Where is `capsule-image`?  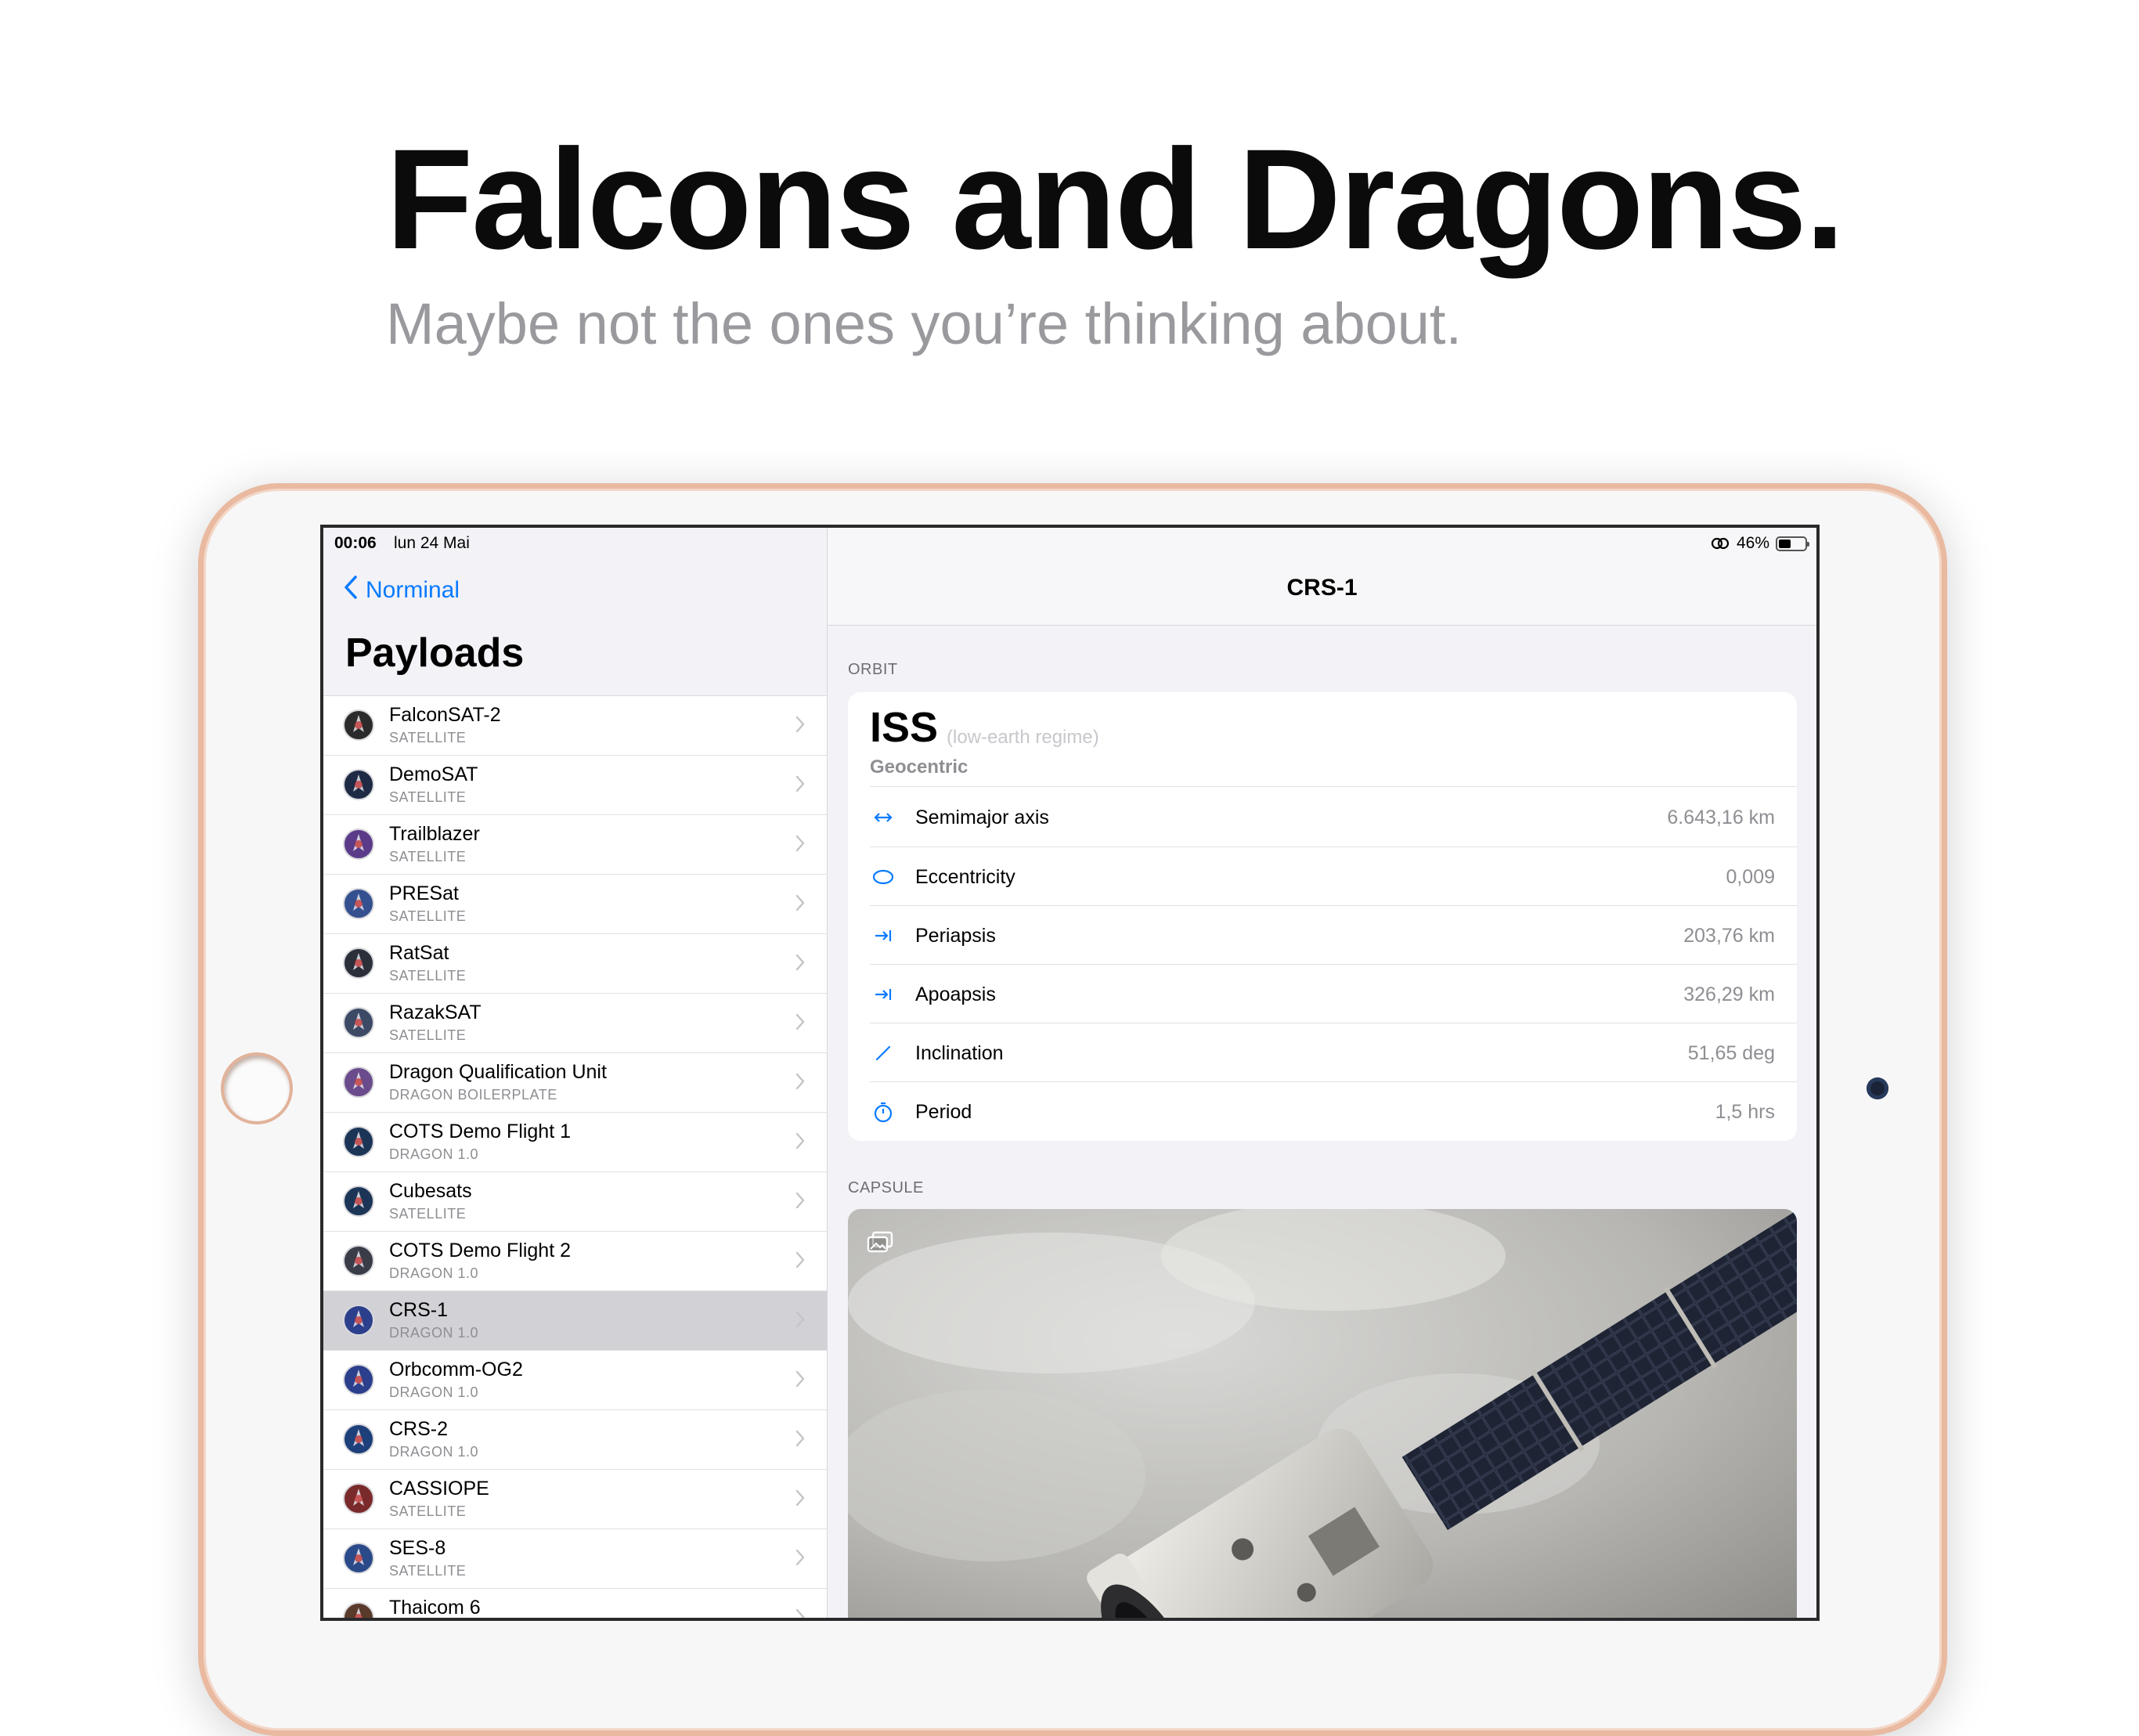
capsule-image is located at coordinates (1322, 1413).